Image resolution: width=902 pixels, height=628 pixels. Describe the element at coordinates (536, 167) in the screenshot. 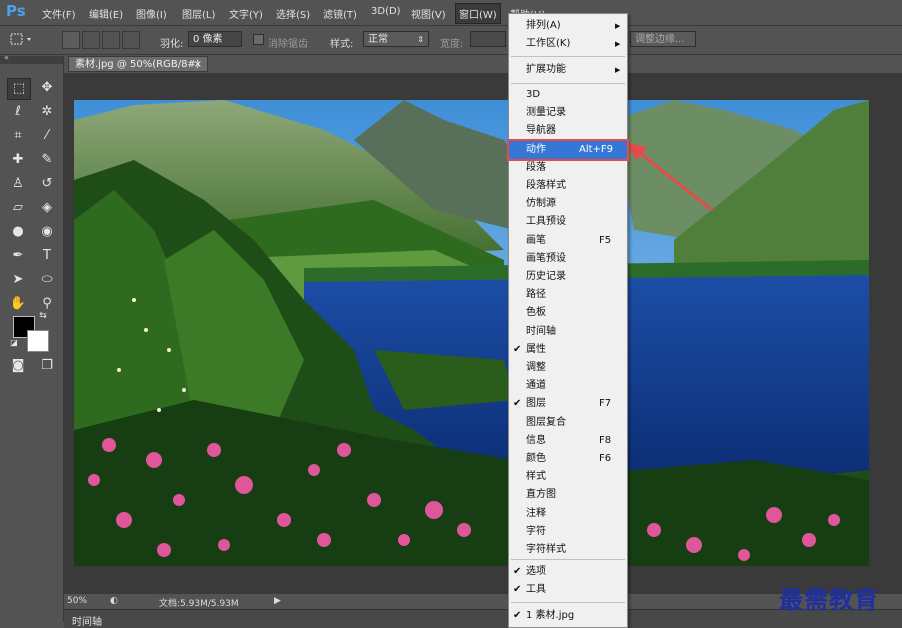

I see `menu-item-label: 段落` at that location.